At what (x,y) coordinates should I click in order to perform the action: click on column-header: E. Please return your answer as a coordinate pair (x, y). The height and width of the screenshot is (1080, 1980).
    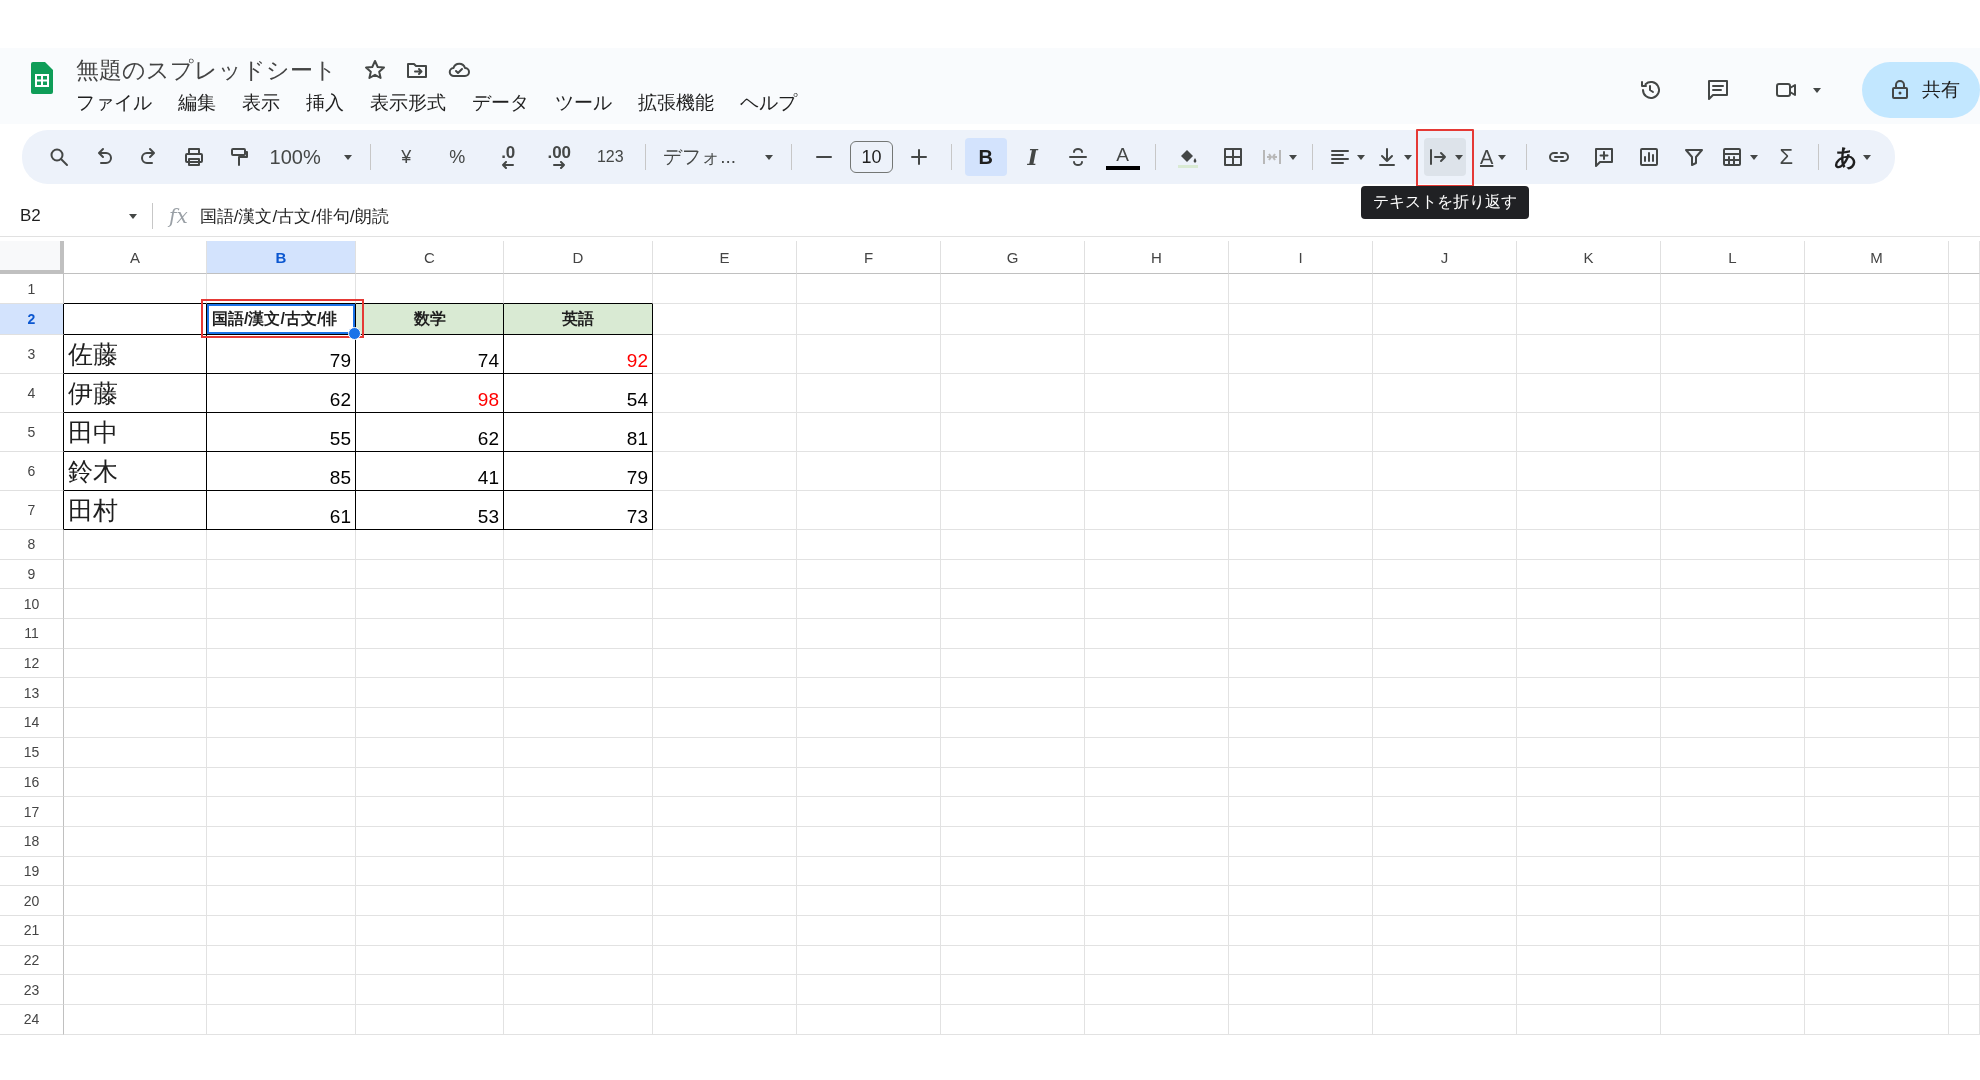
    Looking at the image, I should click on (725, 257).